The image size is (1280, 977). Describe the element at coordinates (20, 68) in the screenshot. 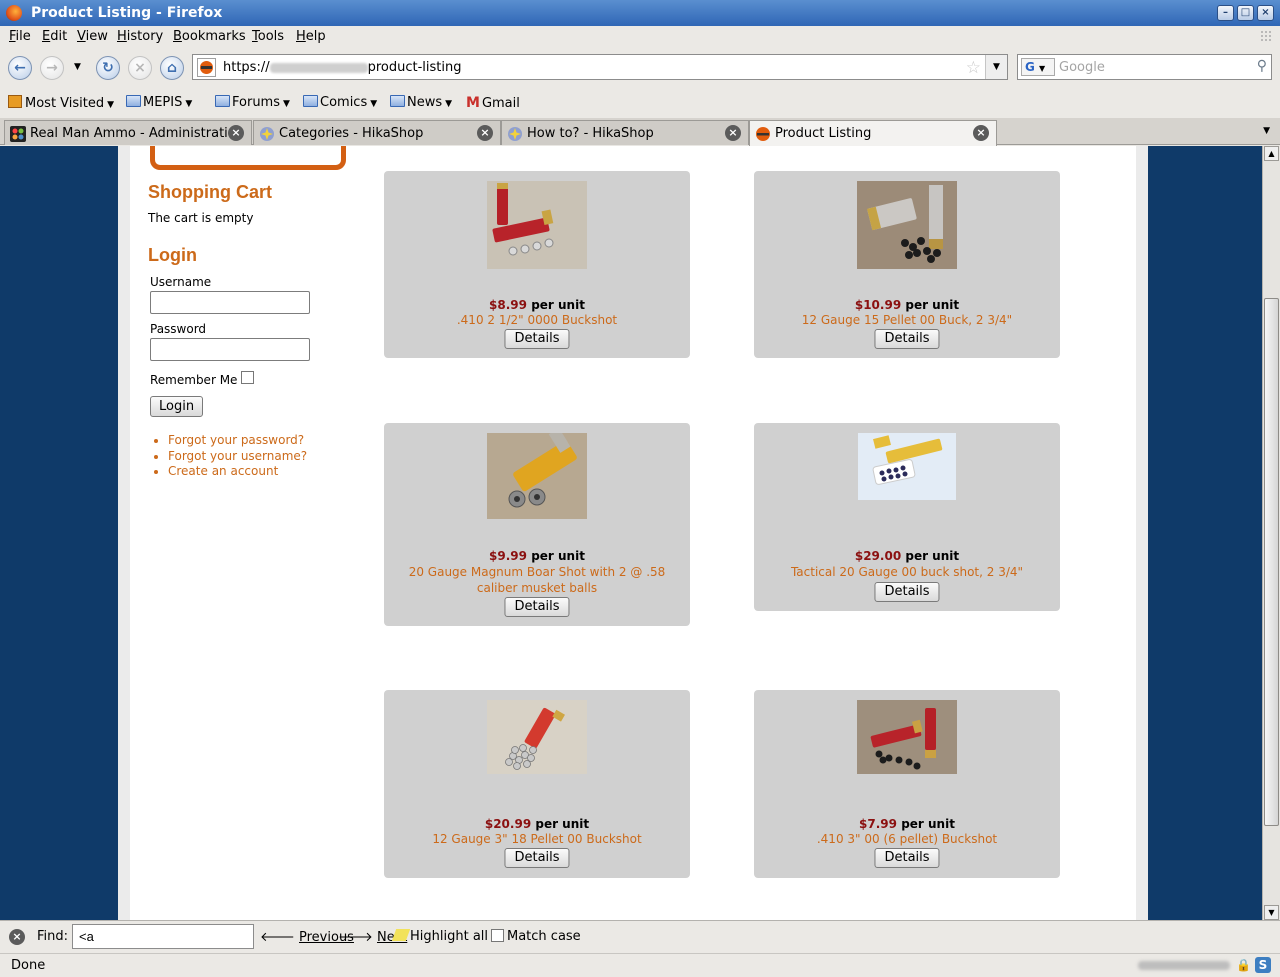

I see `back-button: ←` at that location.